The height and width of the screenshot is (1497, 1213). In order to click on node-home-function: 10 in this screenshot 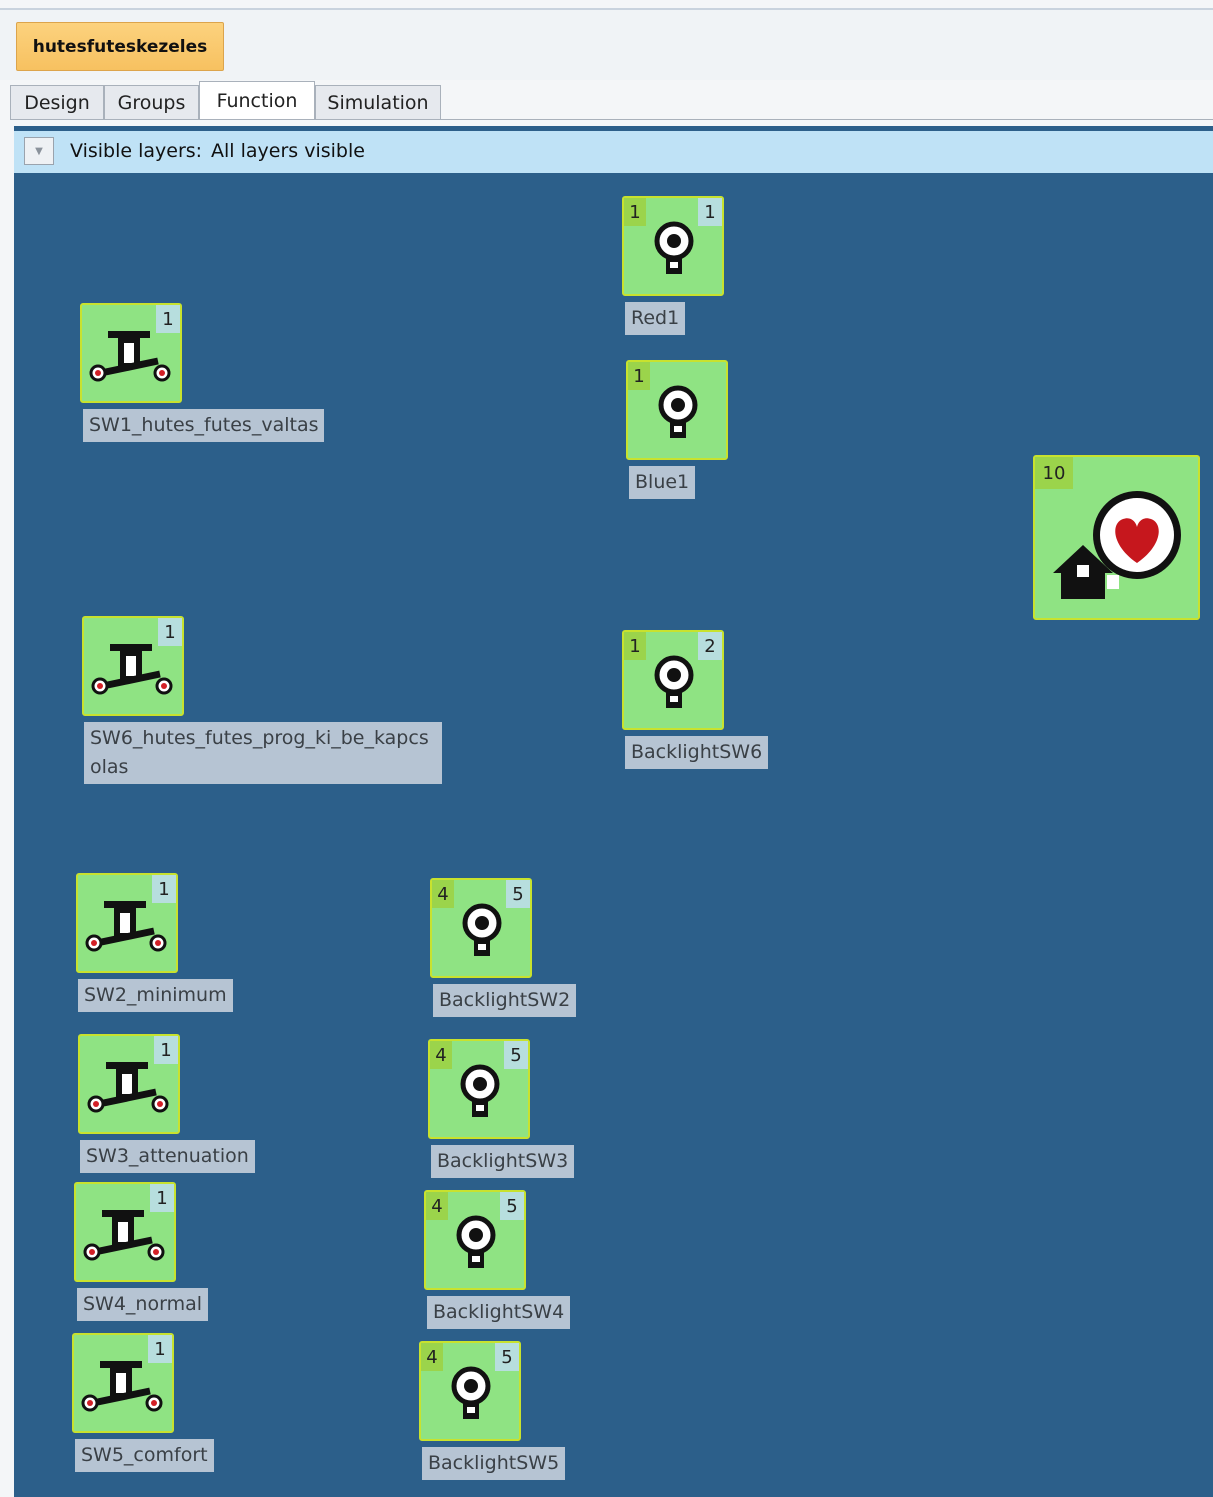, I will do `click(1116, 537)`.